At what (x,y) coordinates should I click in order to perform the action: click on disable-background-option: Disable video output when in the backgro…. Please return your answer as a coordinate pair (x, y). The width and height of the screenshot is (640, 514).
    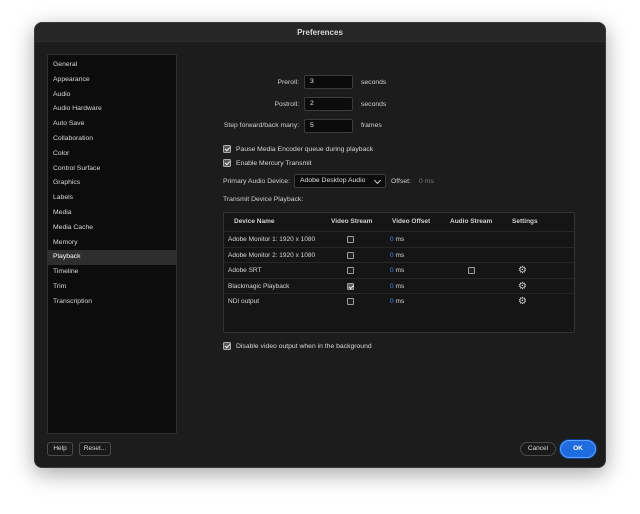
    Looking at the image, I should click on (297, 346).